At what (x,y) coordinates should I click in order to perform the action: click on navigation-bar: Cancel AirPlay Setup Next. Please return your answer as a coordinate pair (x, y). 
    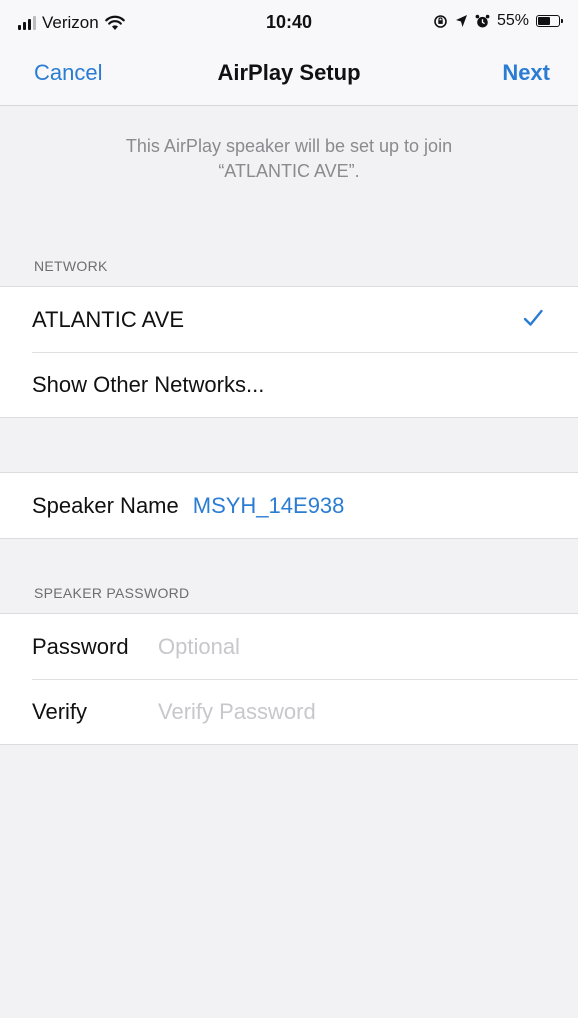
    Looking at the image, I should click on (289, 76).